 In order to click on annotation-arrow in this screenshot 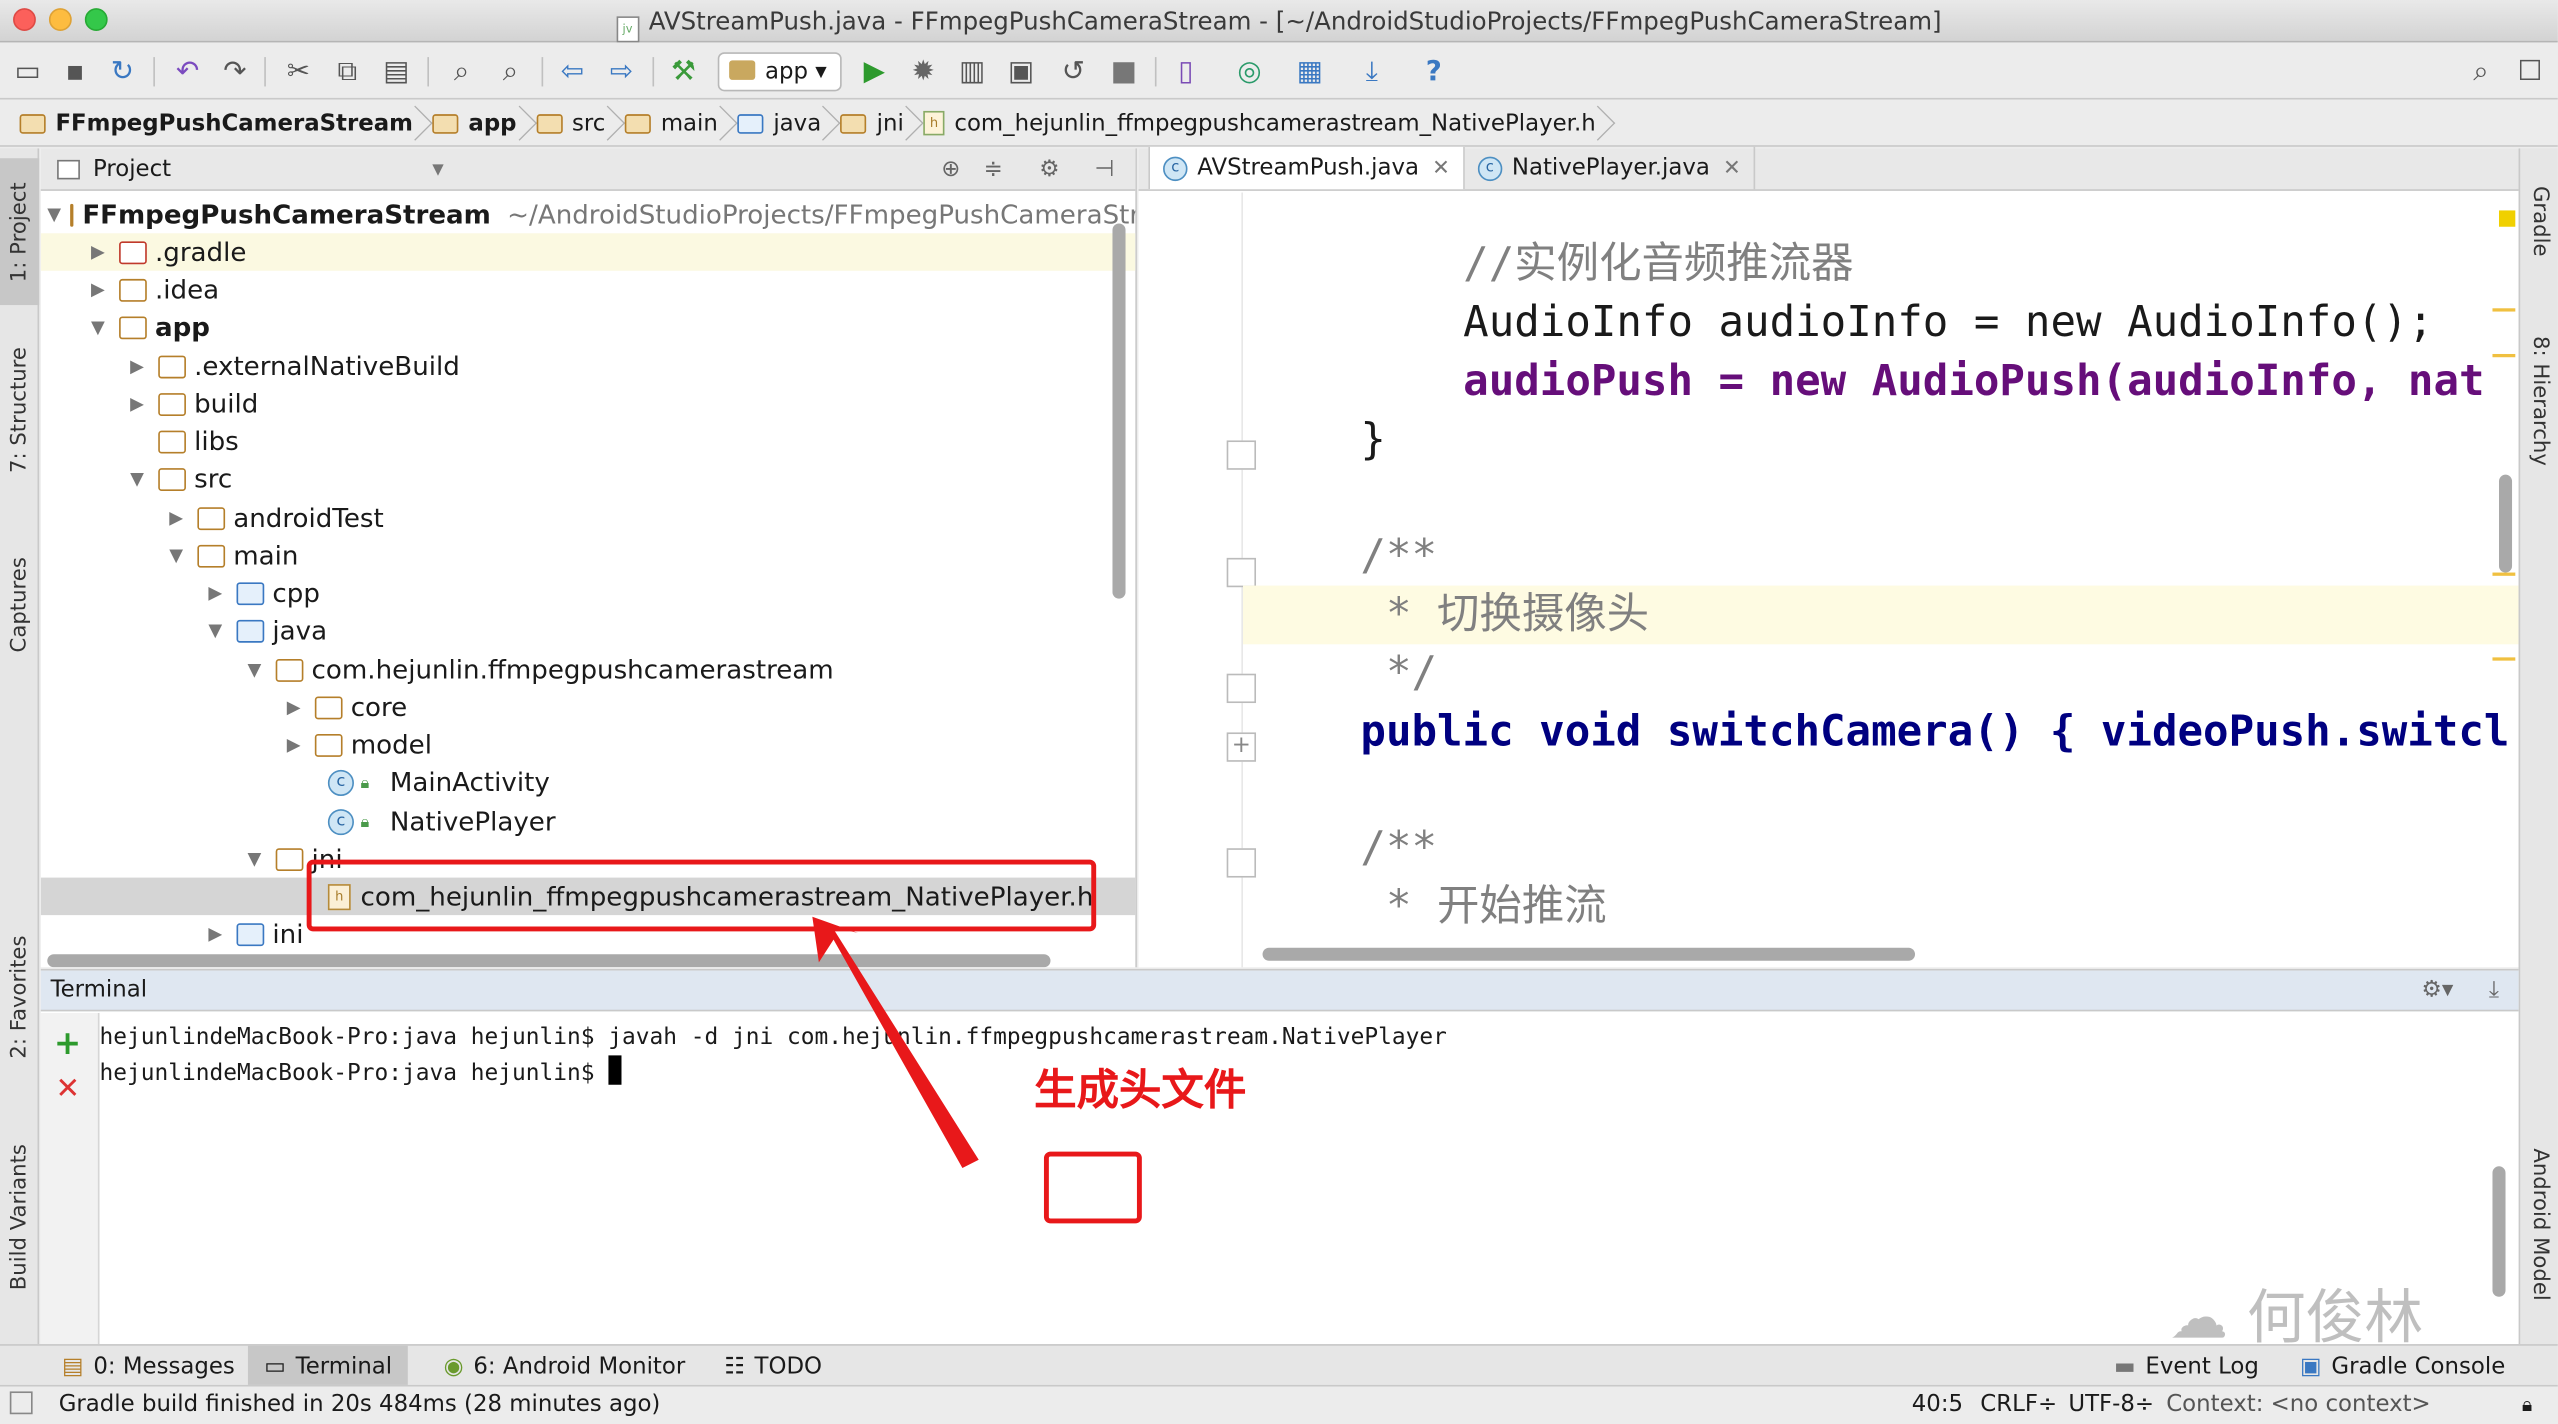, I will do `click(895, 1042)`.